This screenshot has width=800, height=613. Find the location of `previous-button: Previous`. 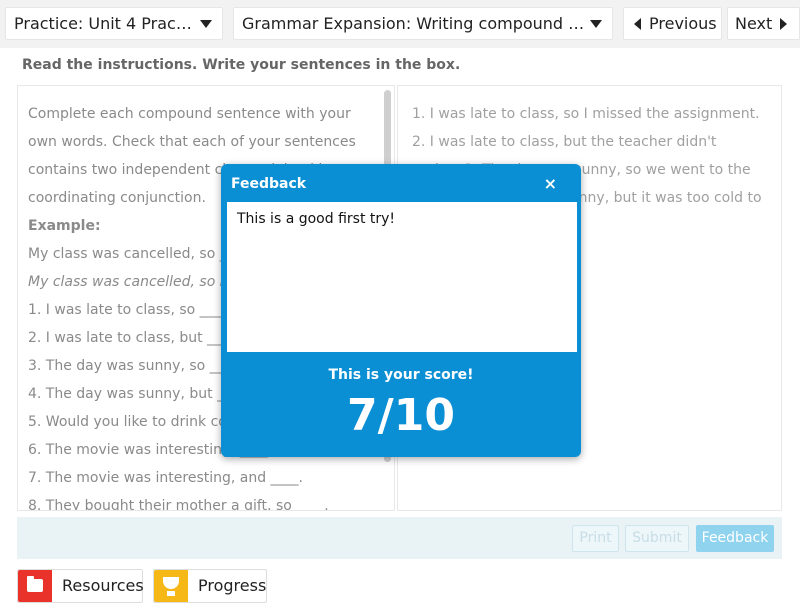

previous-button: Previous is located at coordinates (672, 23).